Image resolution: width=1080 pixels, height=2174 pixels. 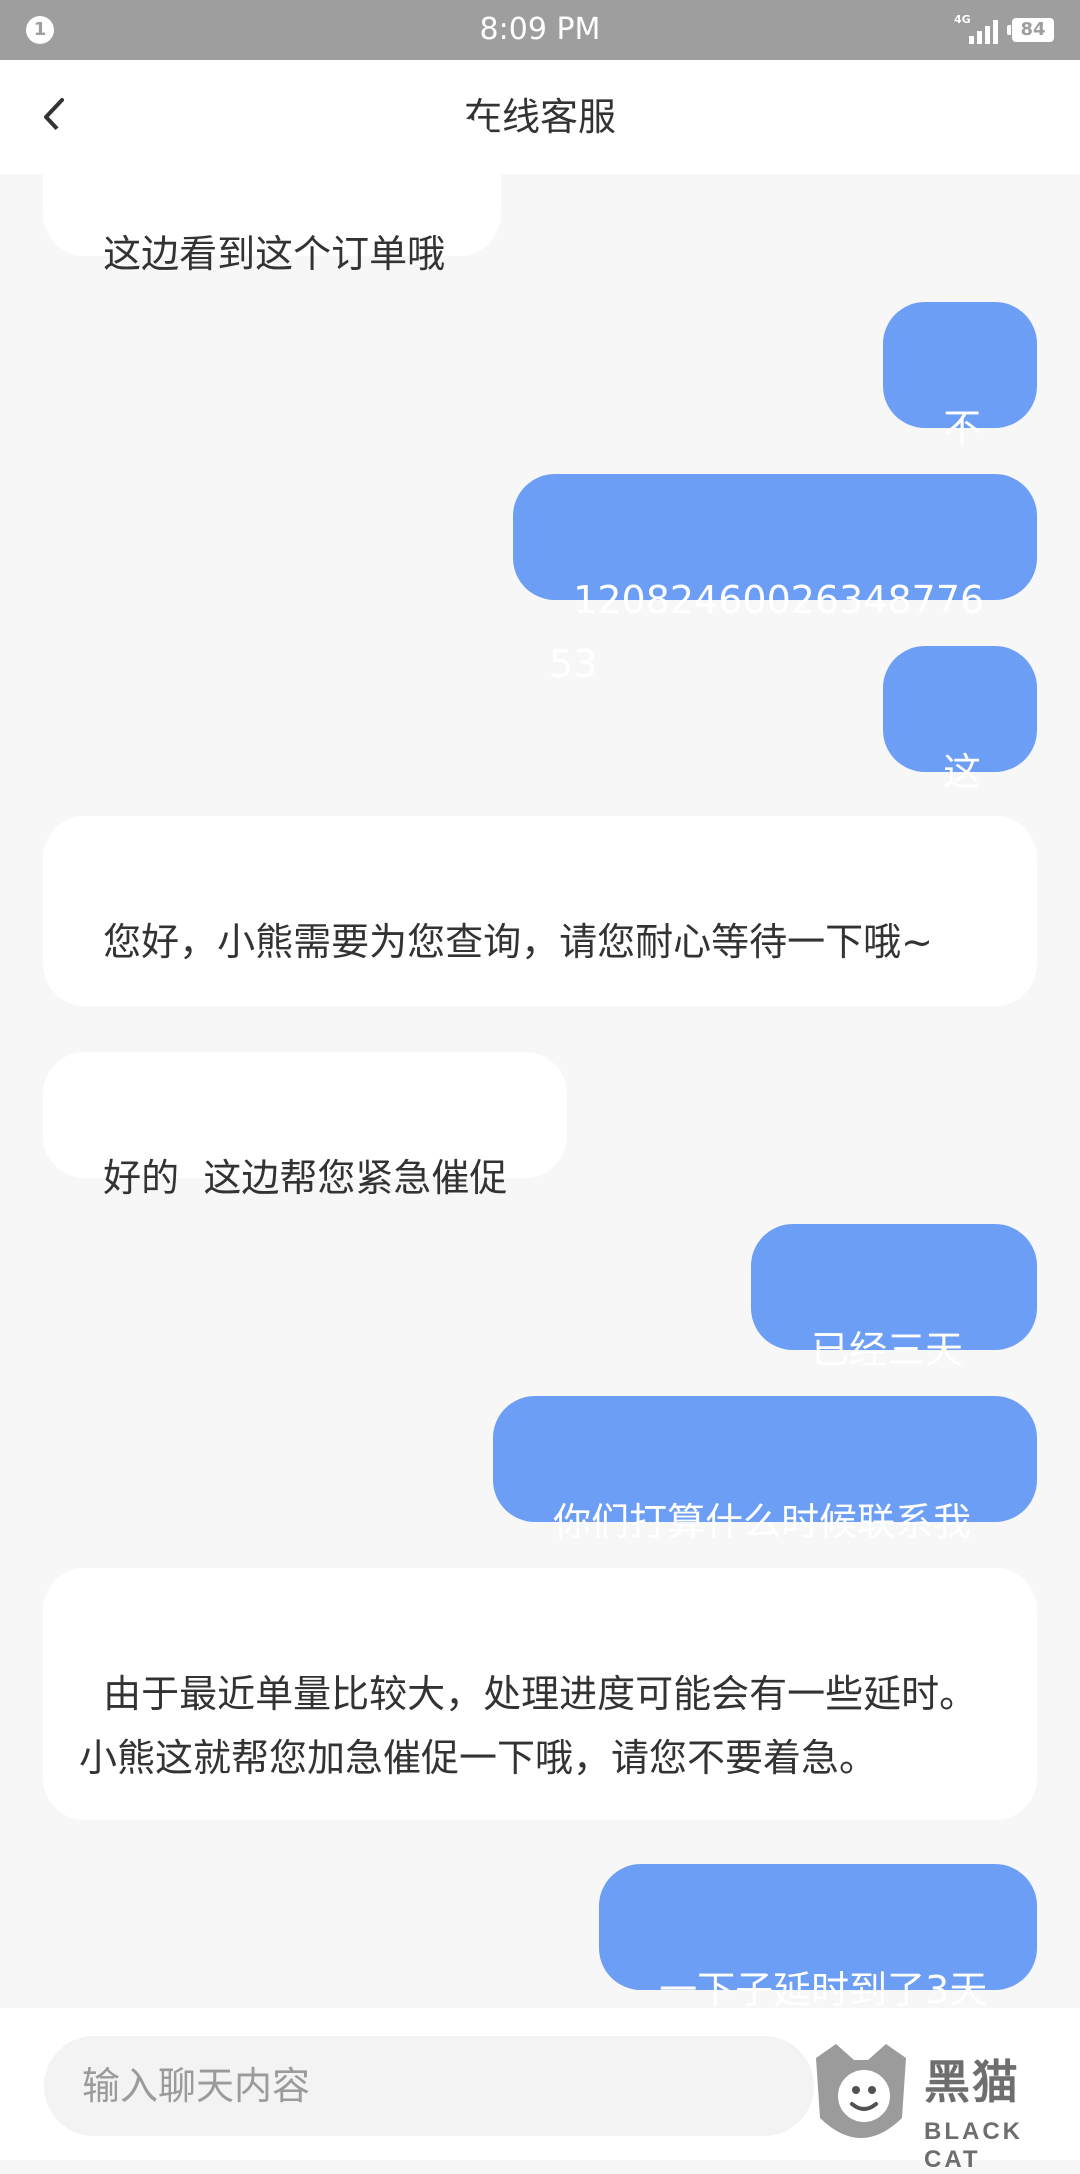 I want to click on watermark-brand: 黑猫, so click(x=972, y=2082).